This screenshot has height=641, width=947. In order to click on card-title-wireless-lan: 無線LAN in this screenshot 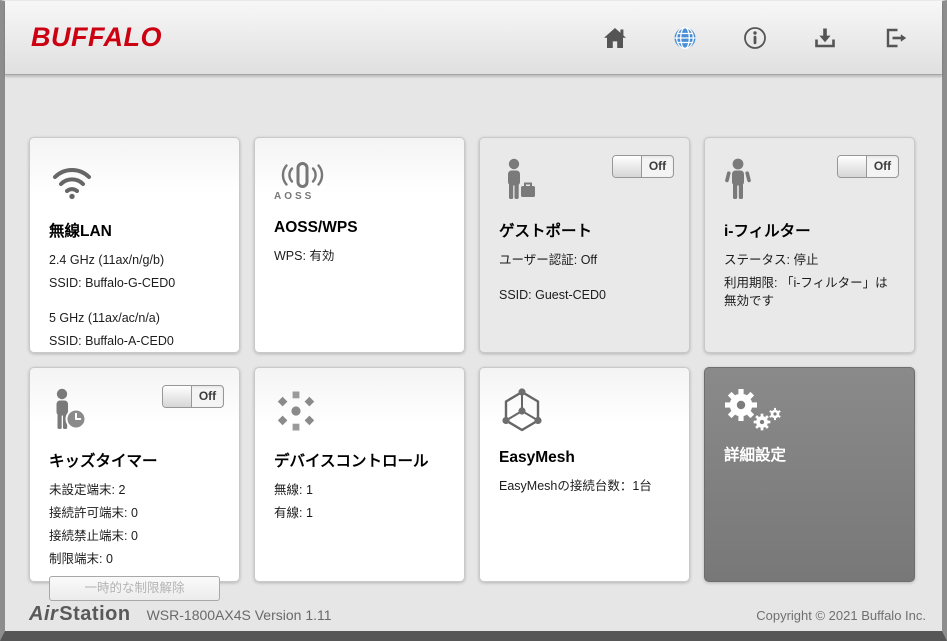, I will do `click(80, 231)`.